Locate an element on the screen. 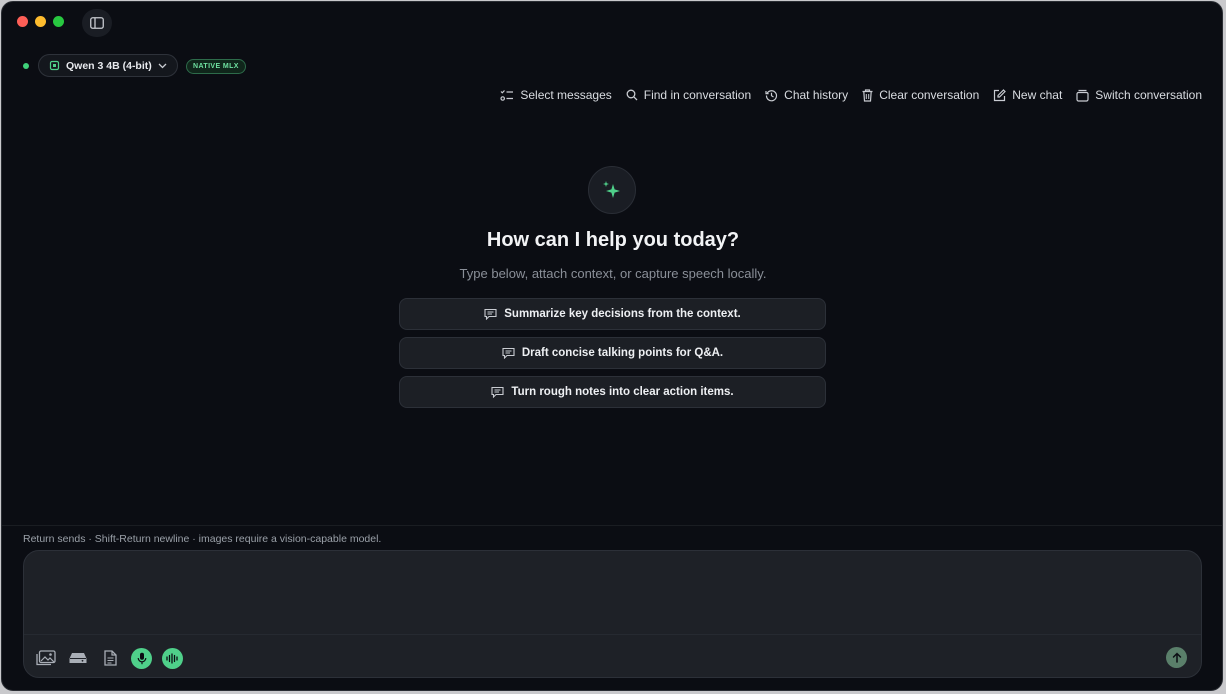  new-chat-label: New chat is located at coordinates (1037, 95).